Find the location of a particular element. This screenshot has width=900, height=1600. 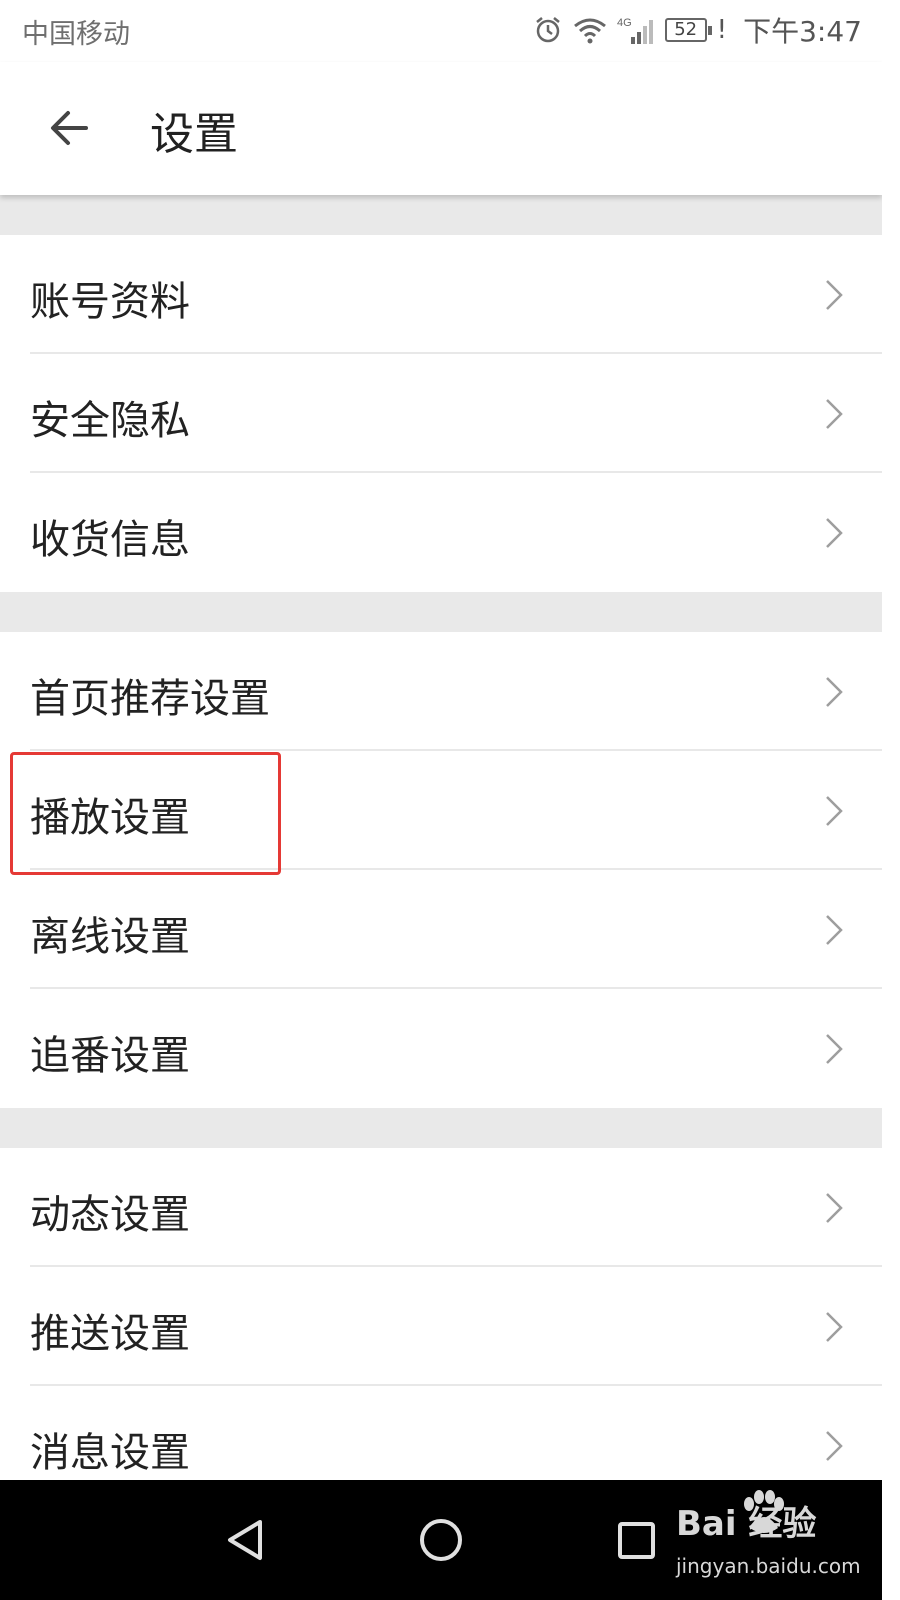

battery-icon: 52 is located at coordinates (688, 30).